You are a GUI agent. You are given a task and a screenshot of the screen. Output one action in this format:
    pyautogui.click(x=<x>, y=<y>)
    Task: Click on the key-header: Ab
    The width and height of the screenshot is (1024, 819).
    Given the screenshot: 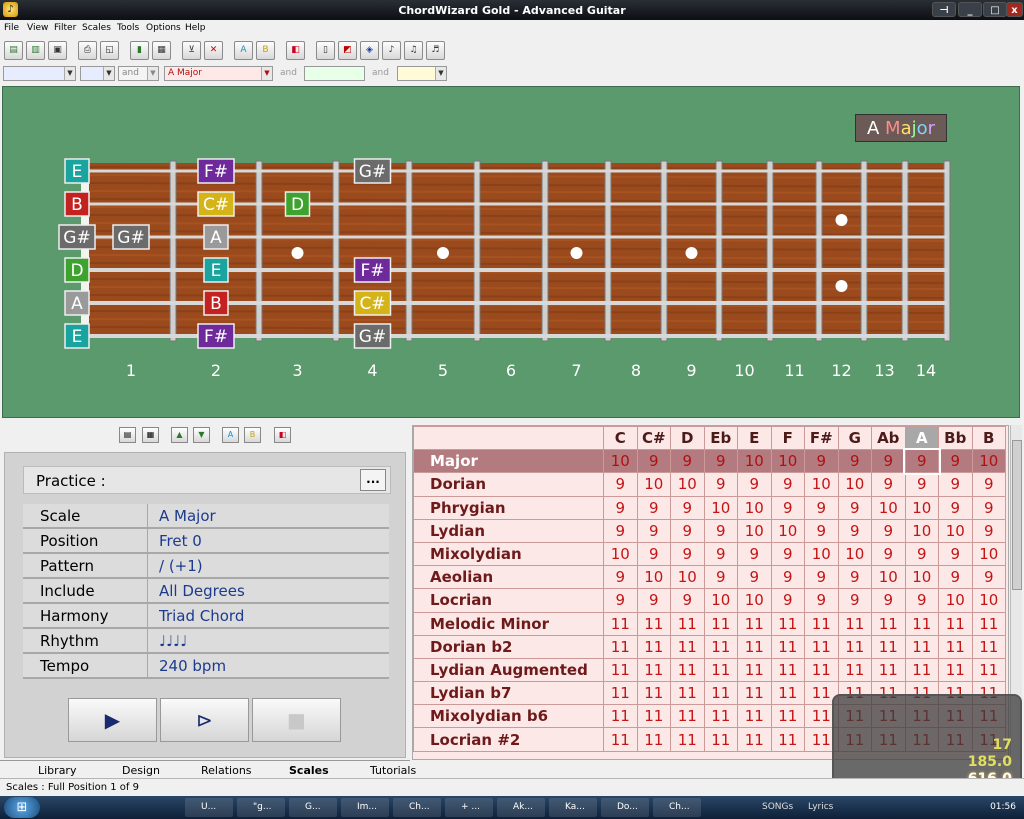 What is the action you would take?
    pyautogui.click(x=888, y=438)
    